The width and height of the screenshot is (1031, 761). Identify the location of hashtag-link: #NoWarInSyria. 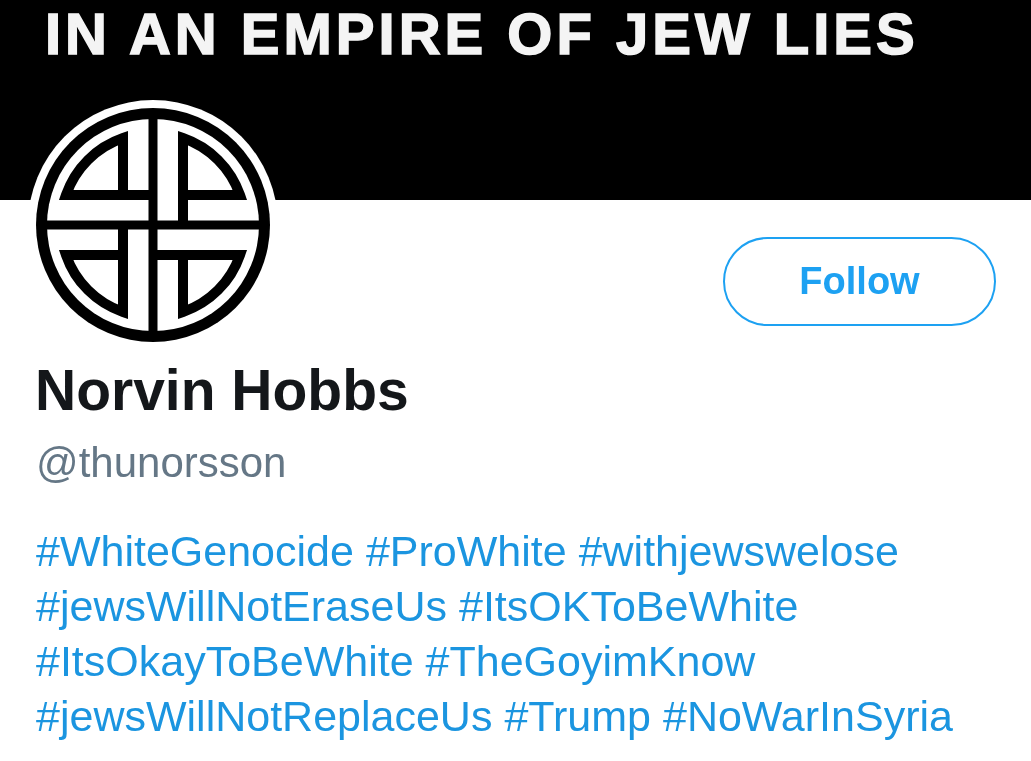
(808, 716).